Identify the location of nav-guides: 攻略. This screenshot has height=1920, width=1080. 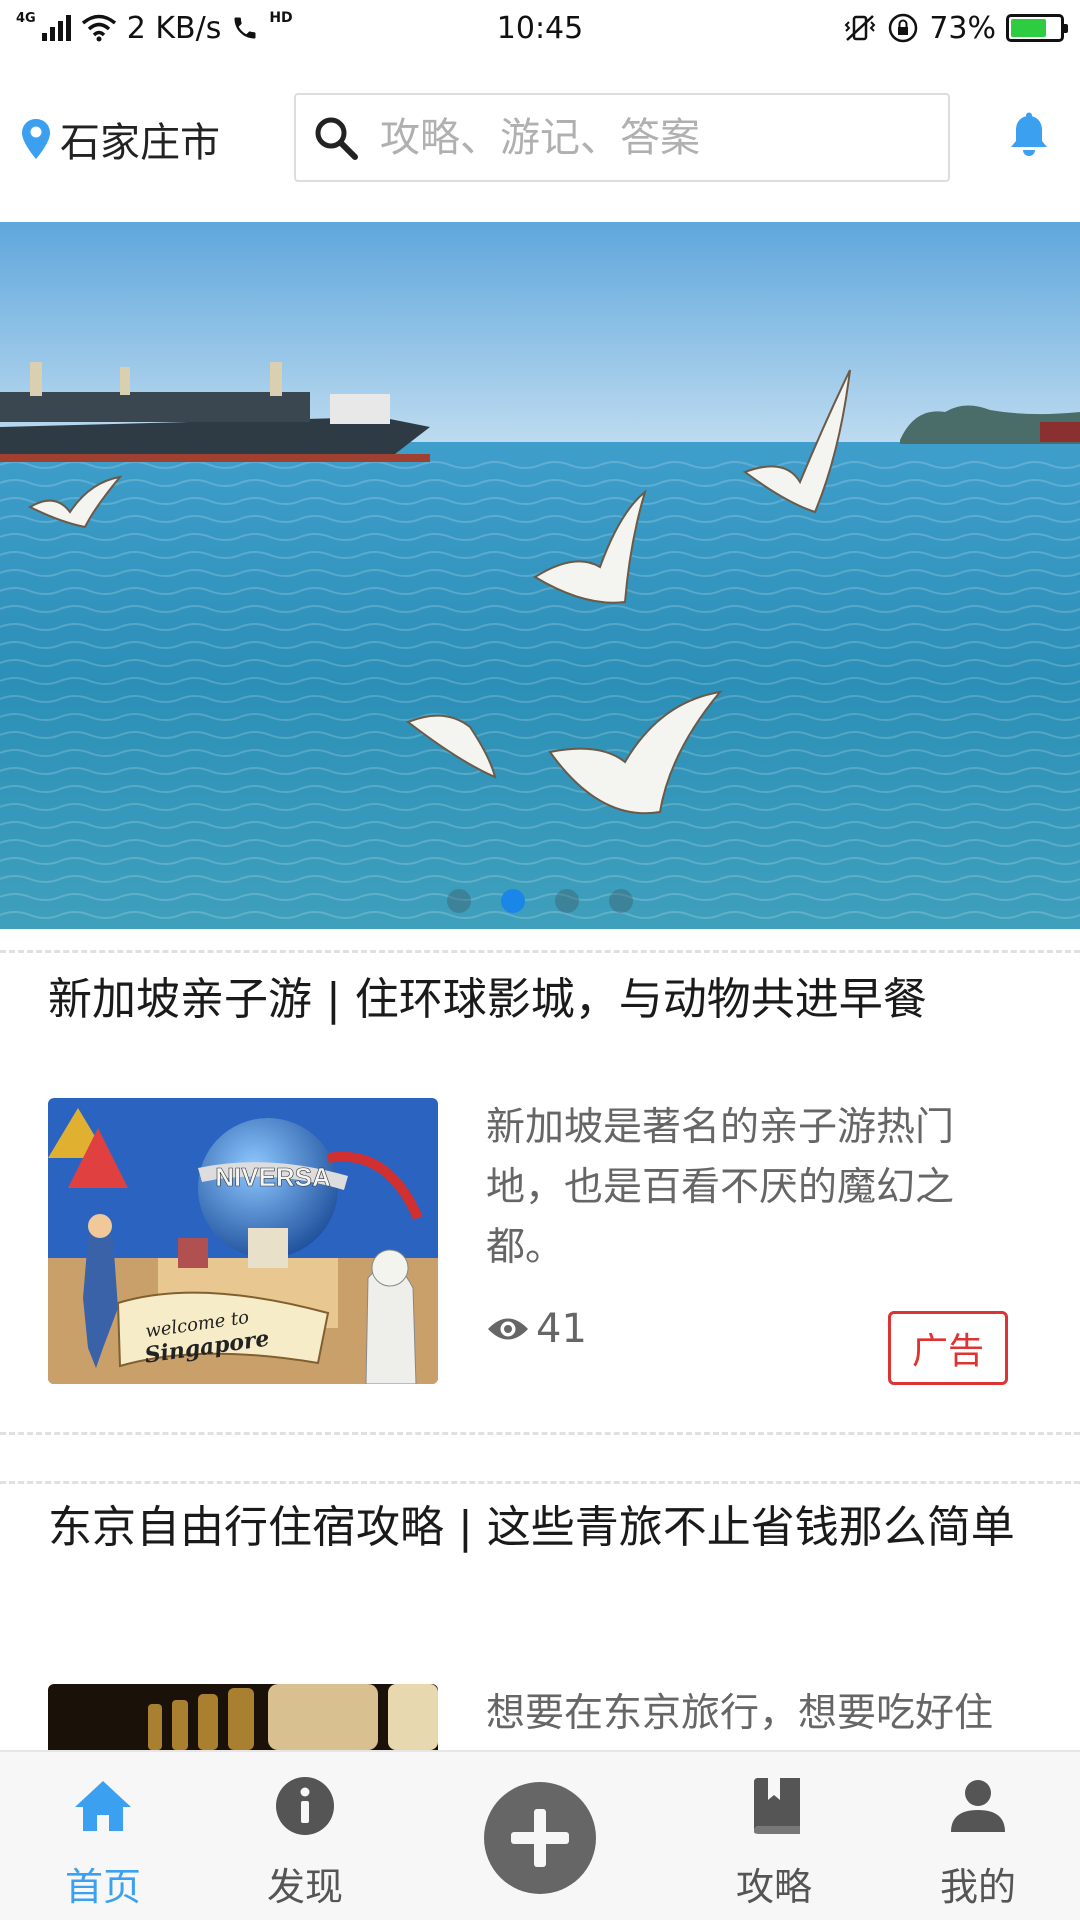
(774, 1836).